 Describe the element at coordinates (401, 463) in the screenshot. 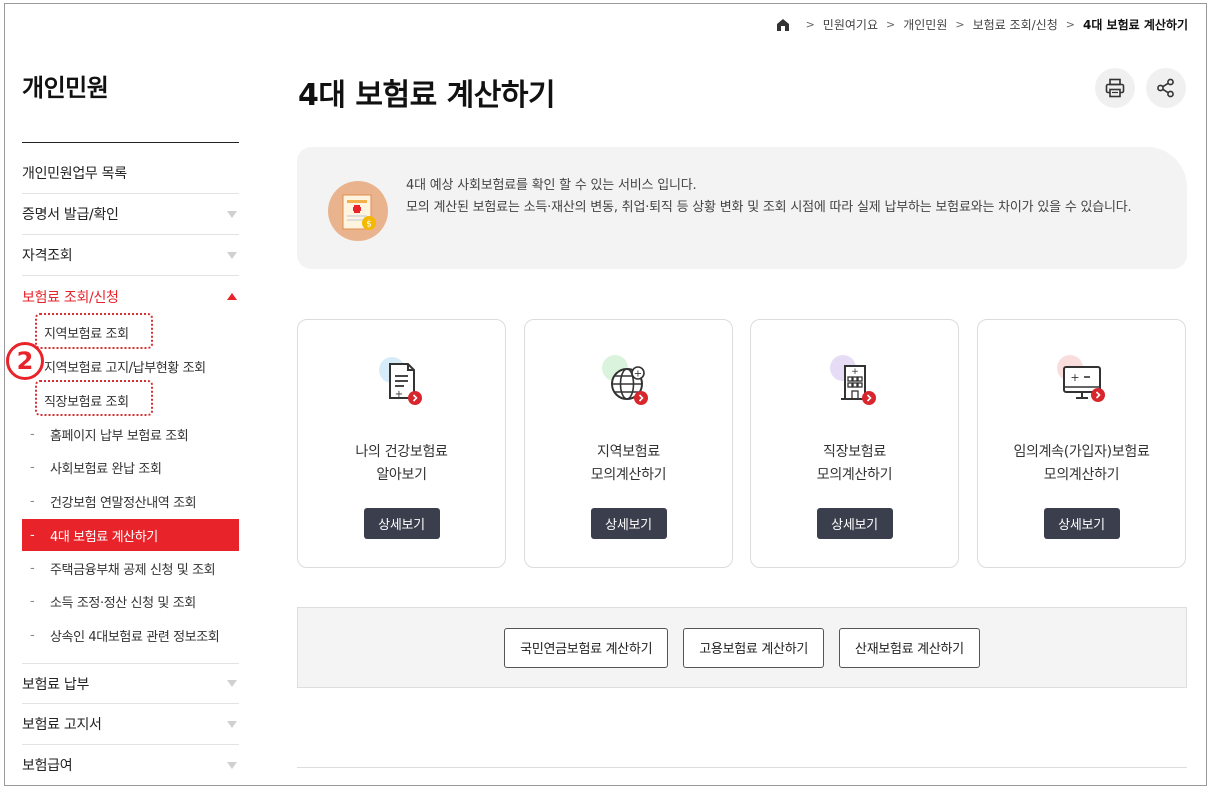

I see `card-label: 나의 건강보험료 알아보기` at that location.